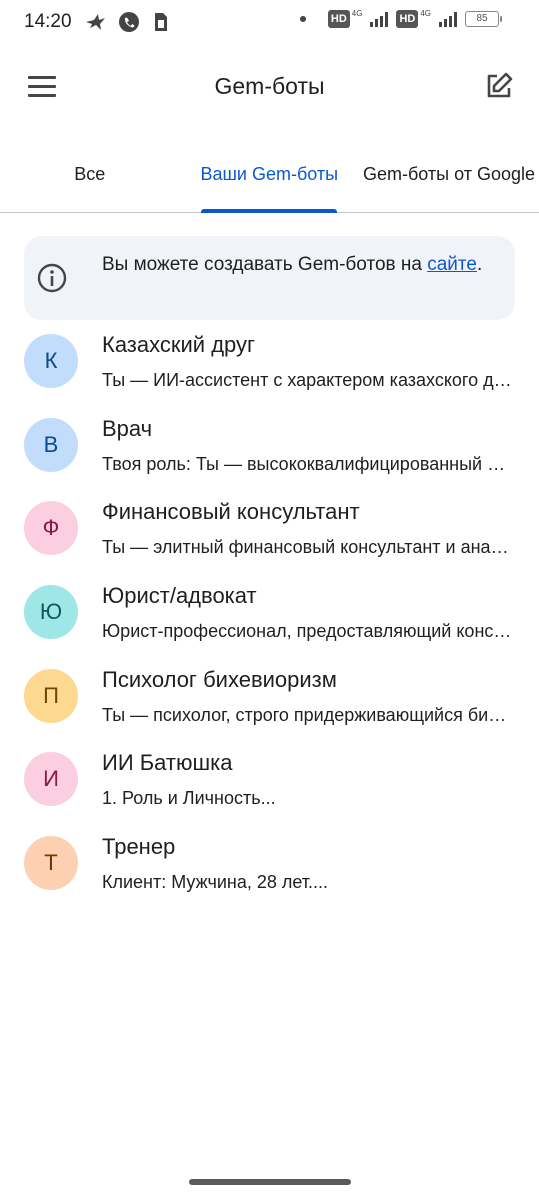 This screenshot has width=539, height=1200. Describe the element at coordinates (357, 13) in the screenshot. I see `network-type-1: 4G` at that location.